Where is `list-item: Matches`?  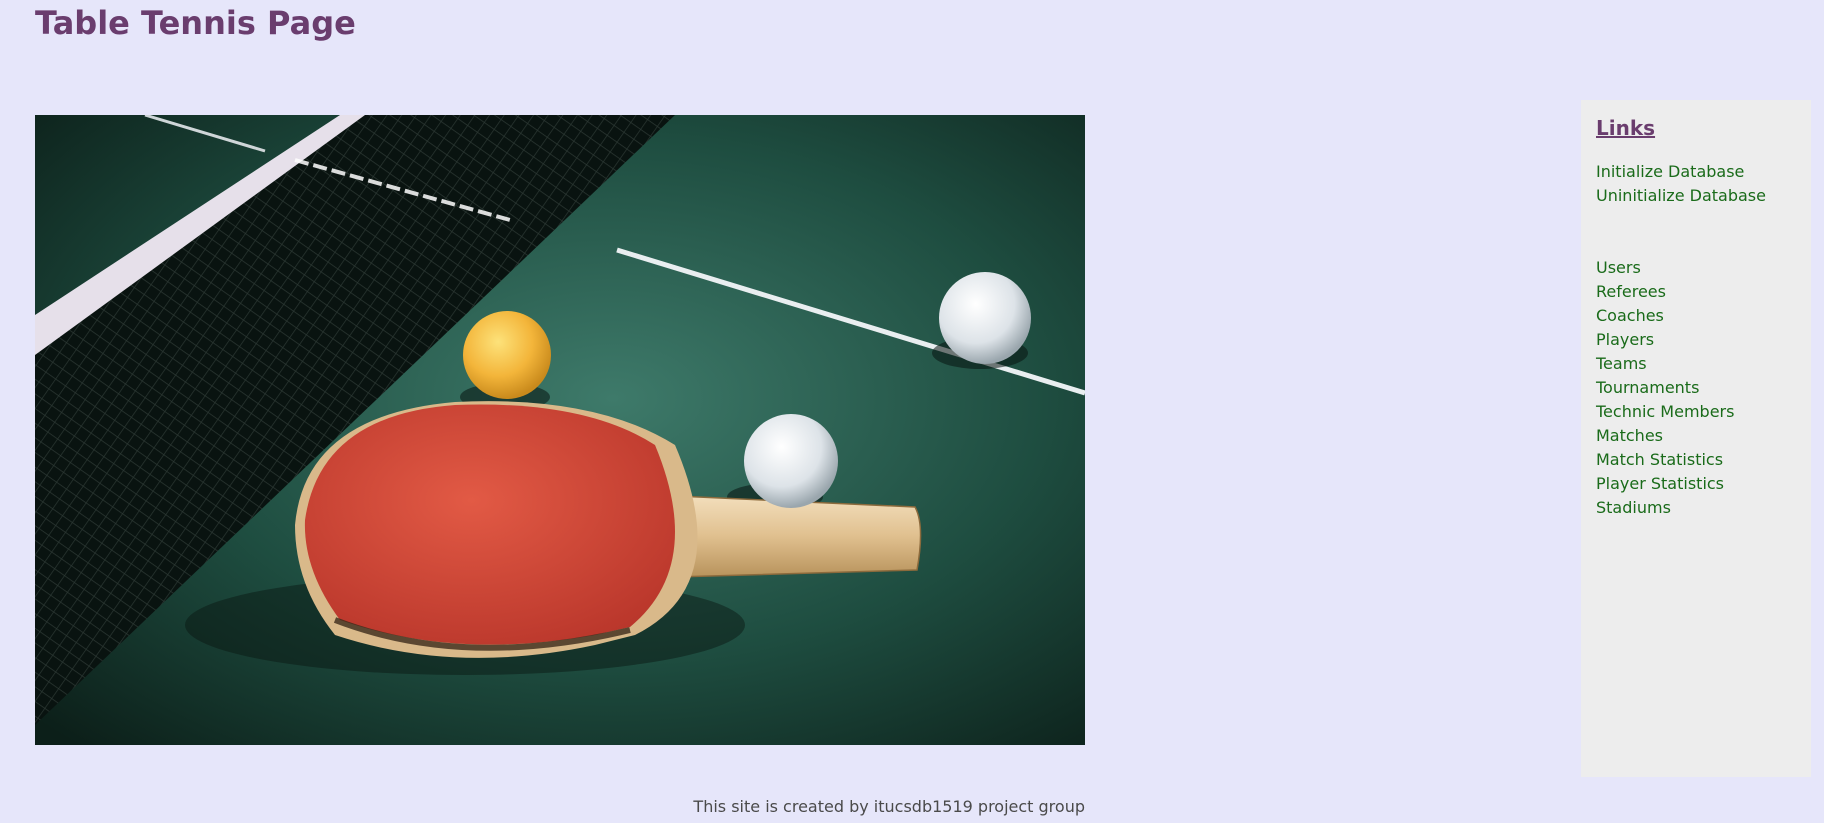
list-item: Matches is located at coordinates (1696, 436).